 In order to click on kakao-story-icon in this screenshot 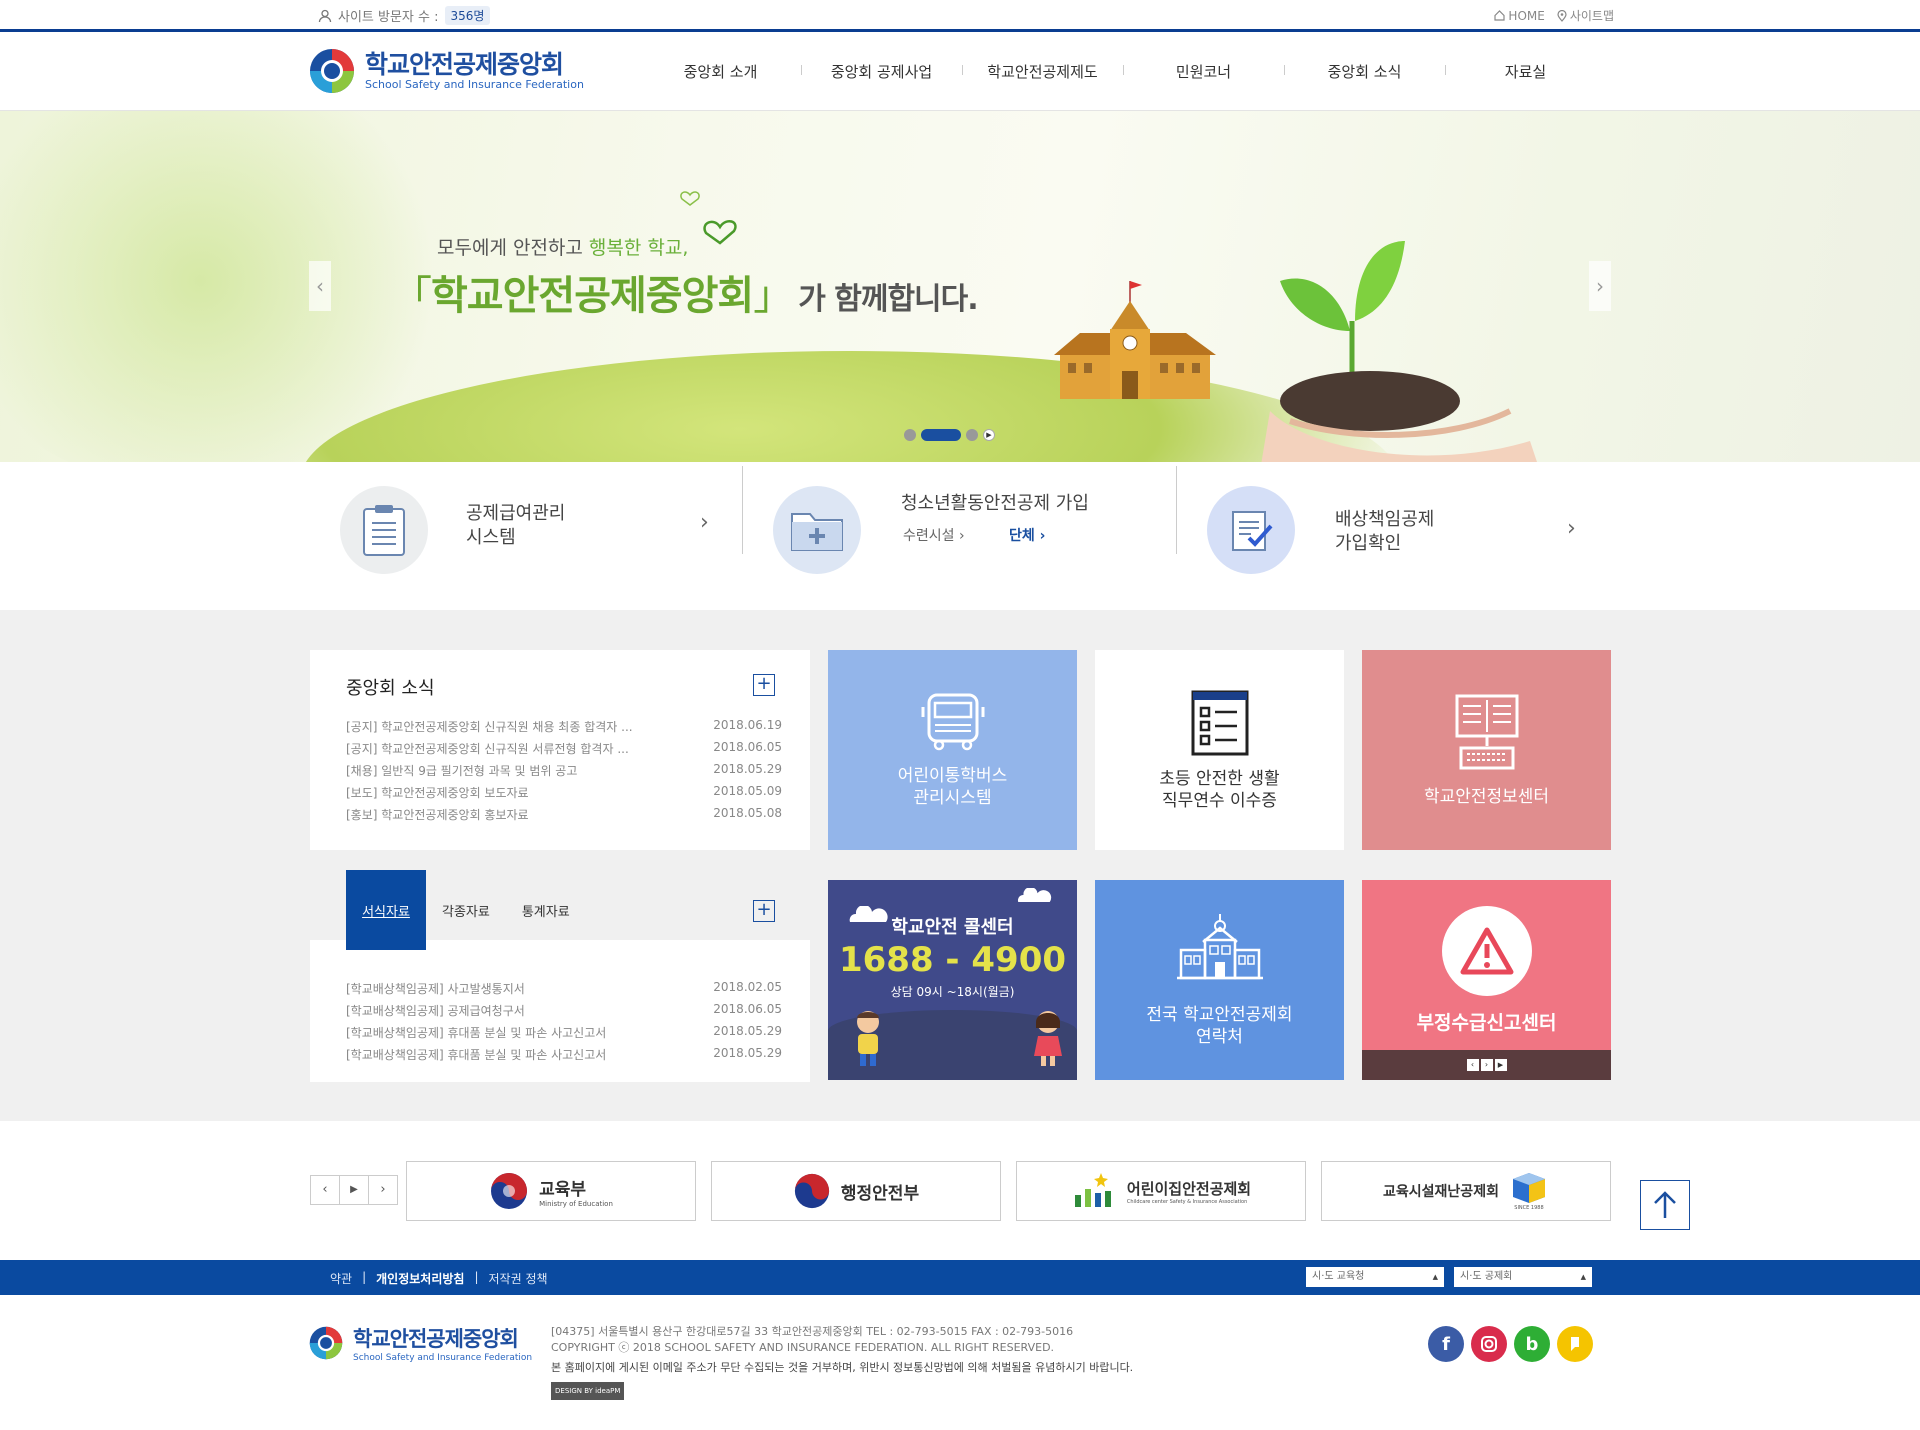, I will do `click(1575, 1344)`.